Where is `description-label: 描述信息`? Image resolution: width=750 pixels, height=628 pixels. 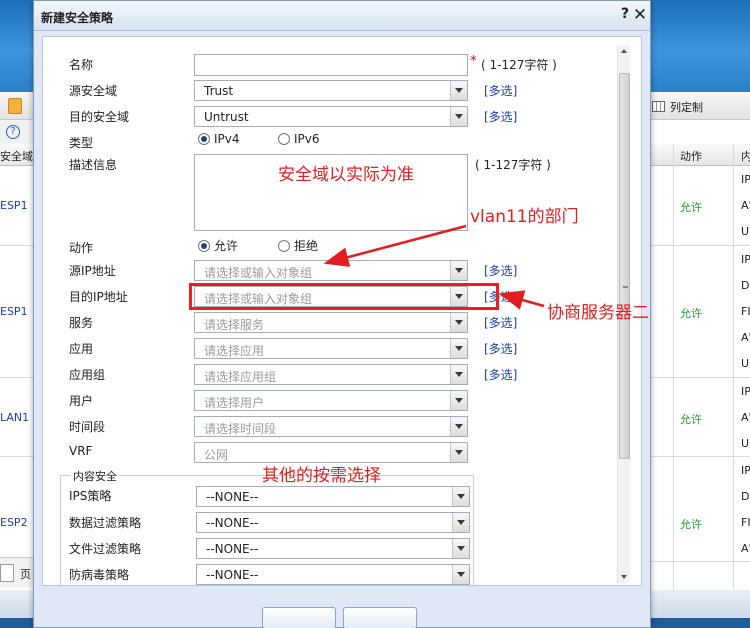
description-label: 描述信息 is located at coordinates (93, 165).